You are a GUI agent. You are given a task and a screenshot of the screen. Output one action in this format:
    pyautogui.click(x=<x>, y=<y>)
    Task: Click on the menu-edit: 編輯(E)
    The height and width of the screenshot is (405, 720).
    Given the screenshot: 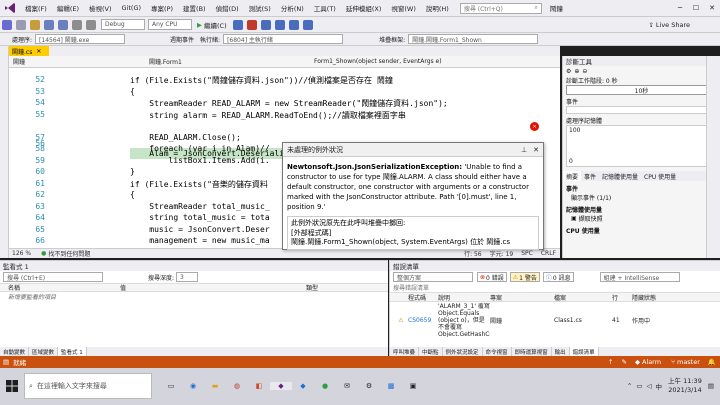 What is the action you would take?
    pyautogui.click(x=68, y=8)
    